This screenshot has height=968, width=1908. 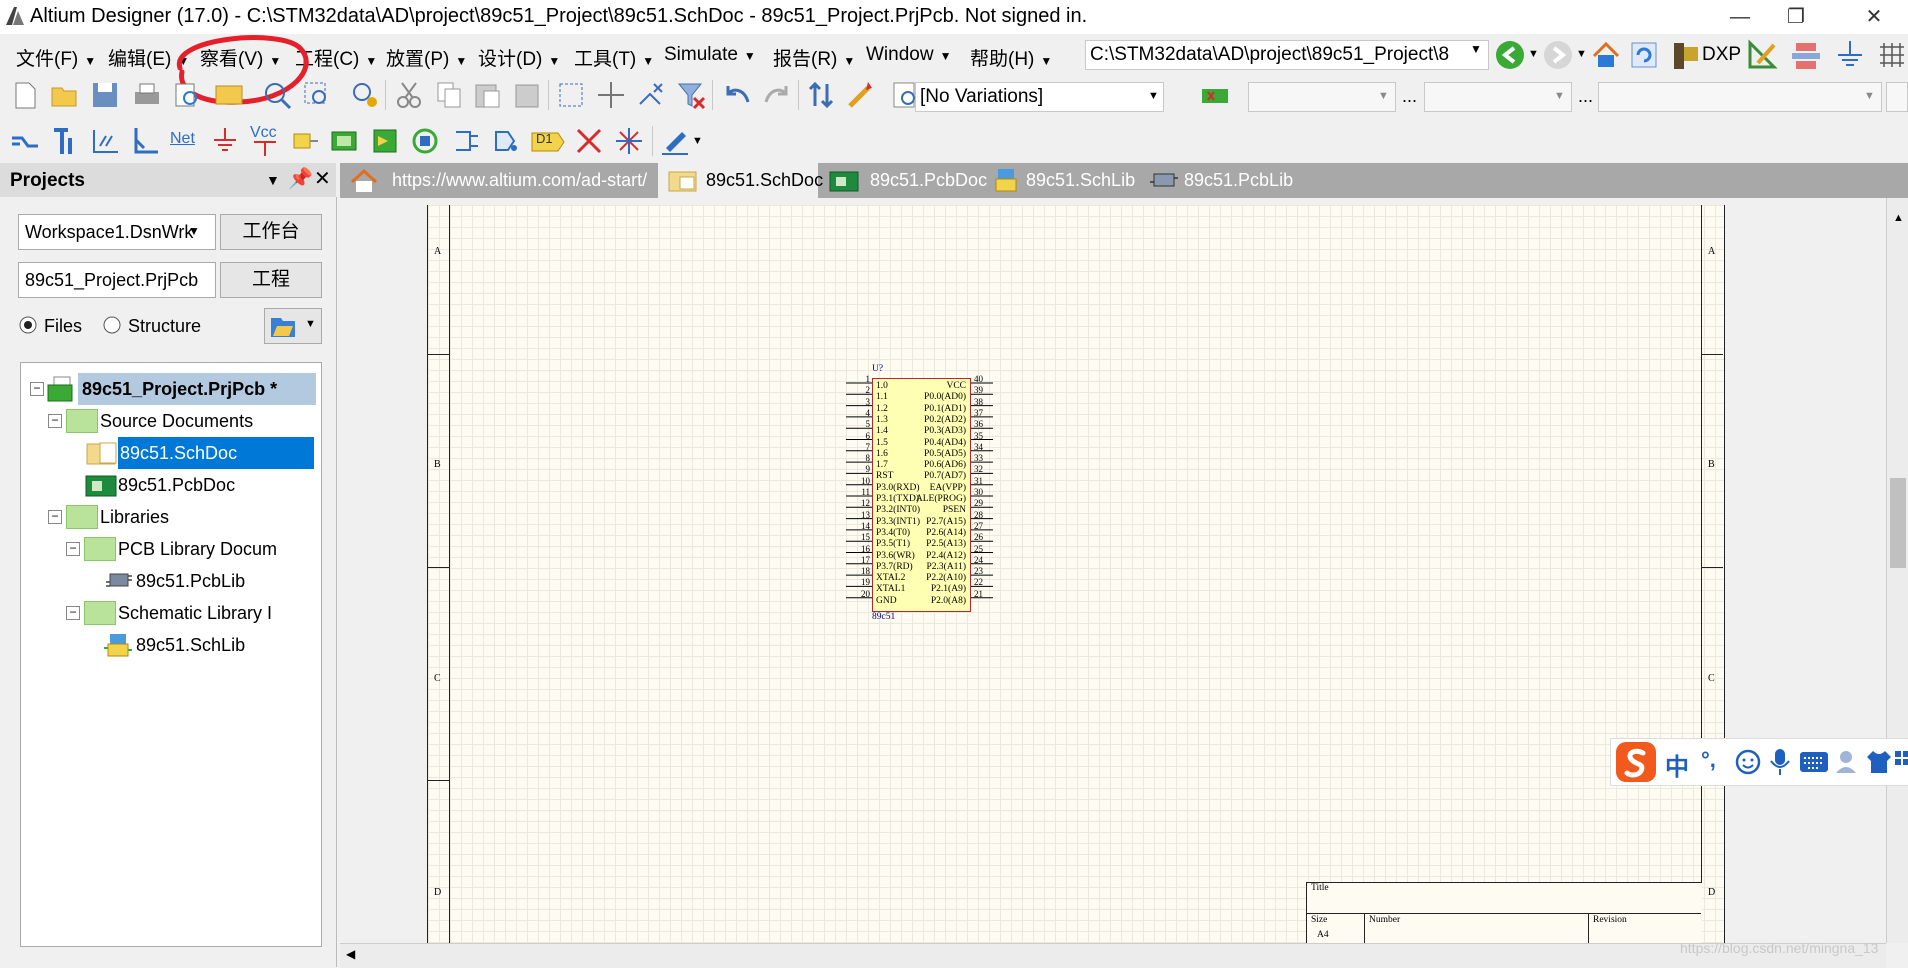 What do you see at coordinates (365, 95) in the screenshot?
I see `zoom-selected-icon` at bounding box center [365, 95].